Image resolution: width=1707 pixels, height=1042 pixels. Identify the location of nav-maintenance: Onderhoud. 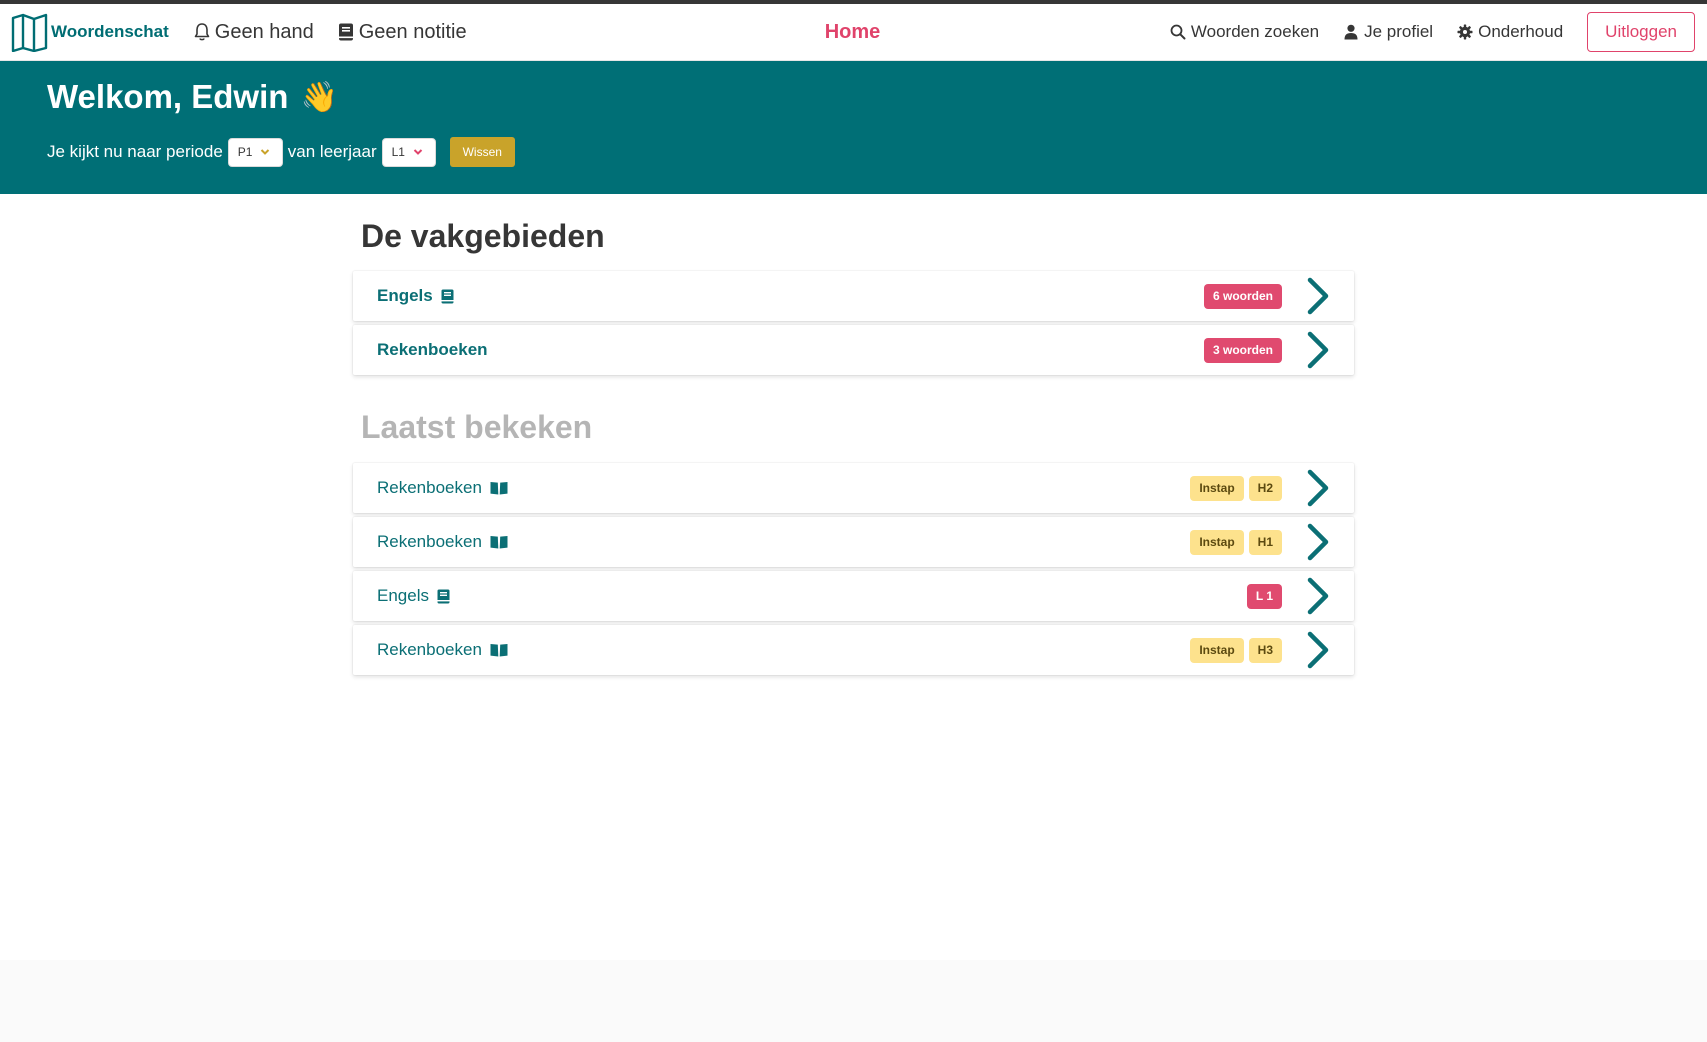
(1510, 32).